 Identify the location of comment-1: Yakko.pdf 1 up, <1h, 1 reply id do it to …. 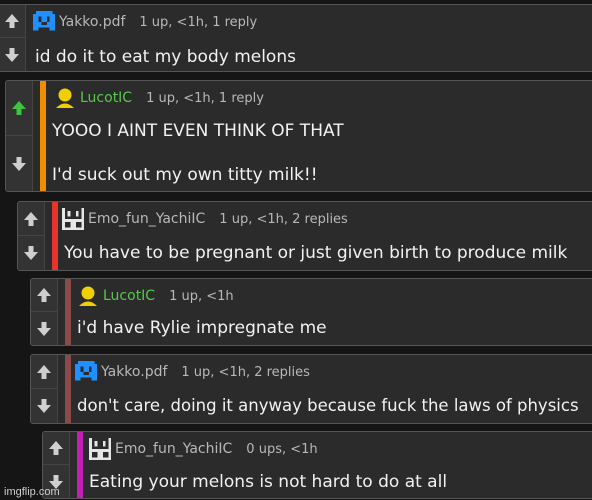
(296, 38).